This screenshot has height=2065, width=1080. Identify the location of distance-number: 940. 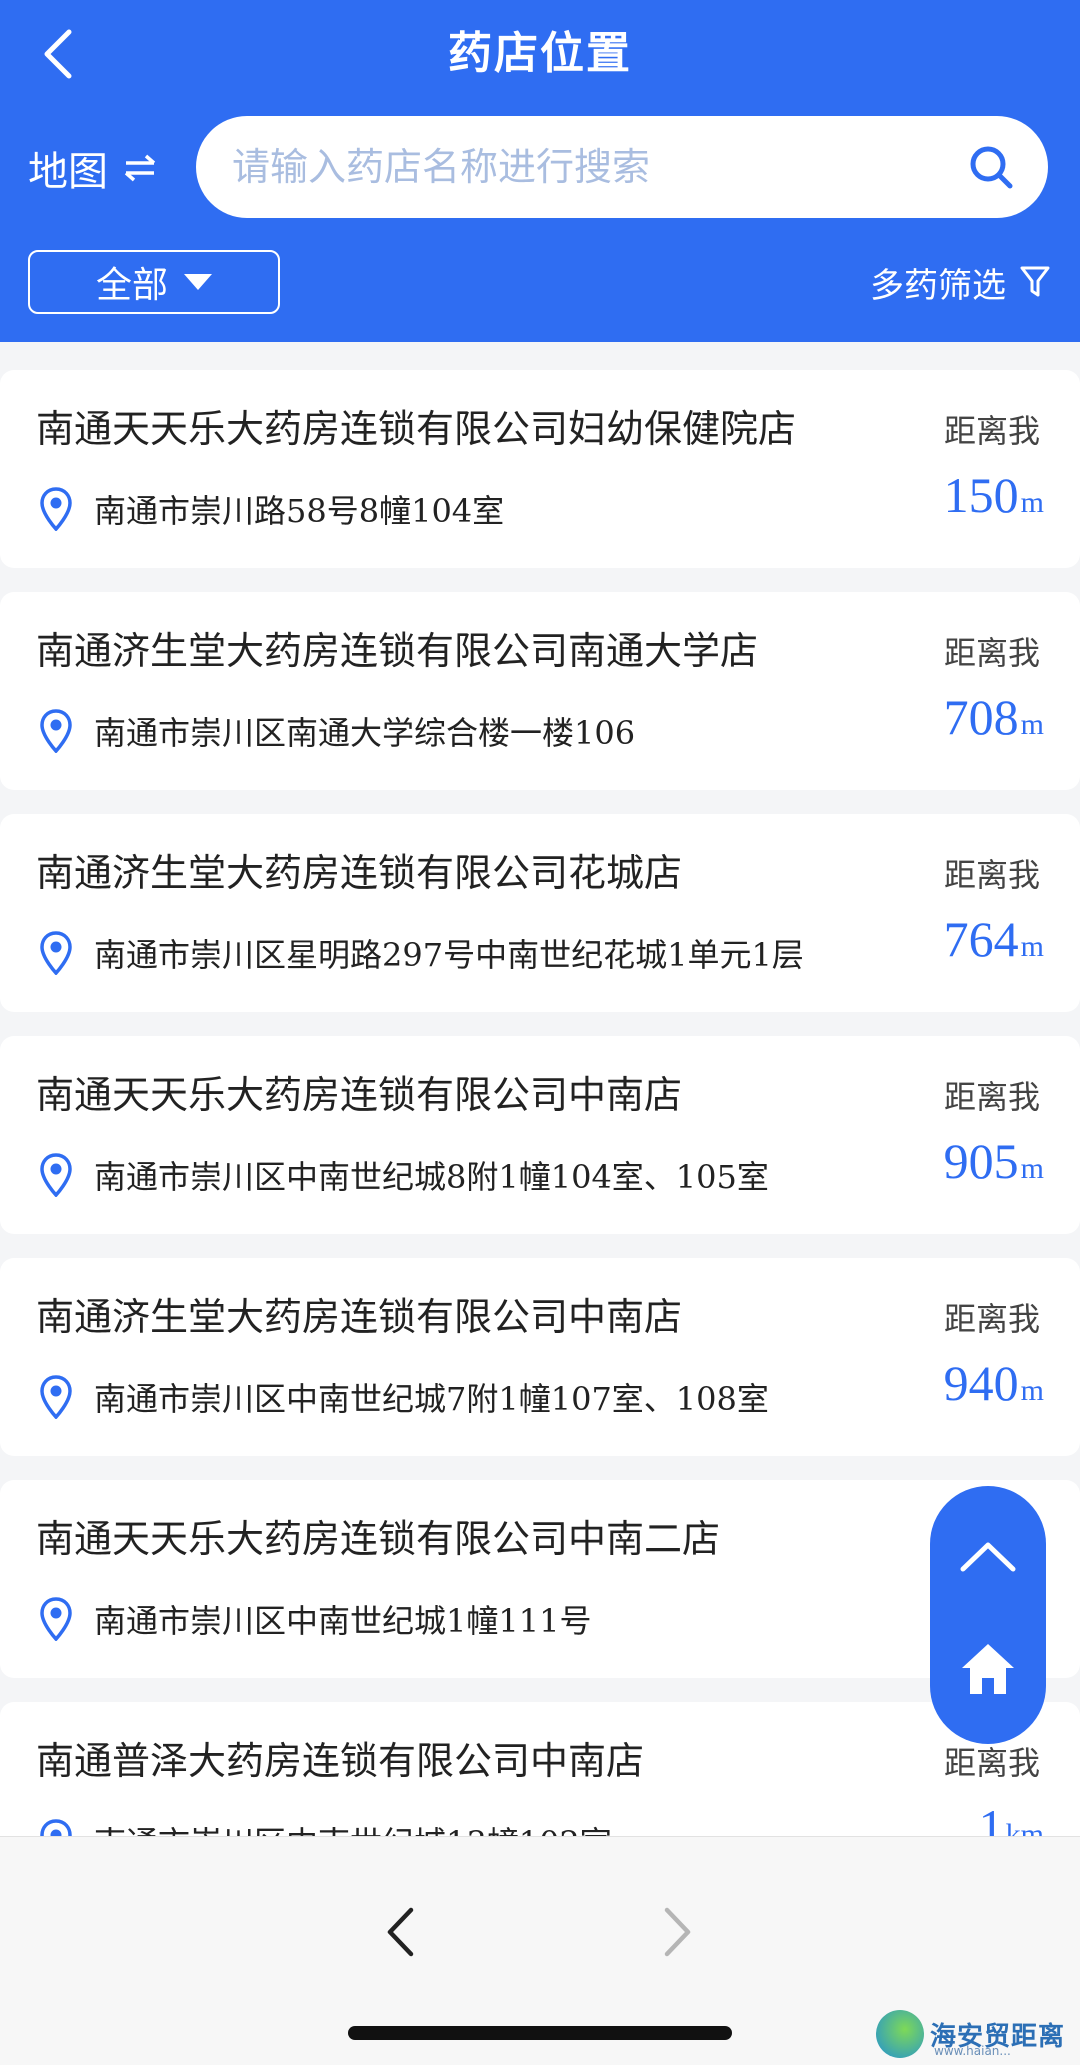
(981, 1383).